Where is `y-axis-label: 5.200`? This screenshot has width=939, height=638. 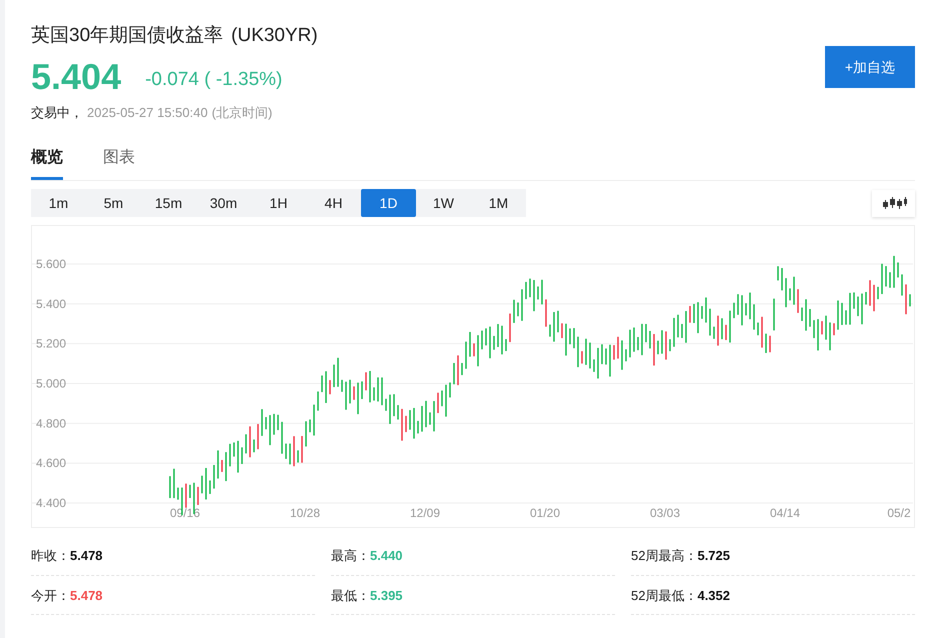
y-axis-label: 5.200 is located at coordinates (51, 343).